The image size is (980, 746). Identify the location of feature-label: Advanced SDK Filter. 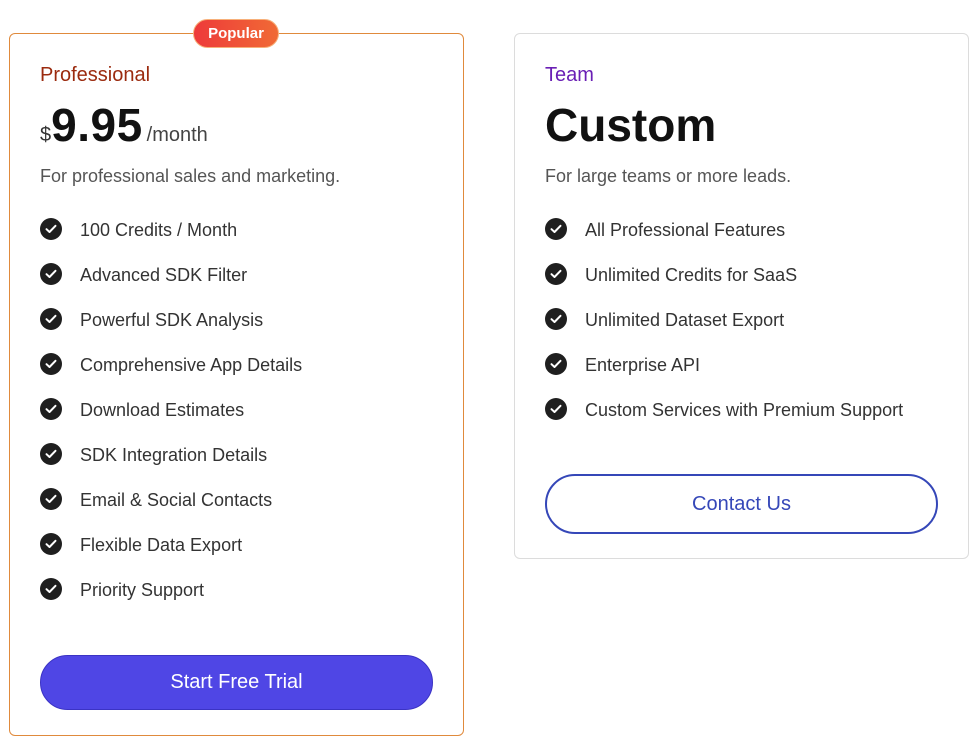
(164, 275).